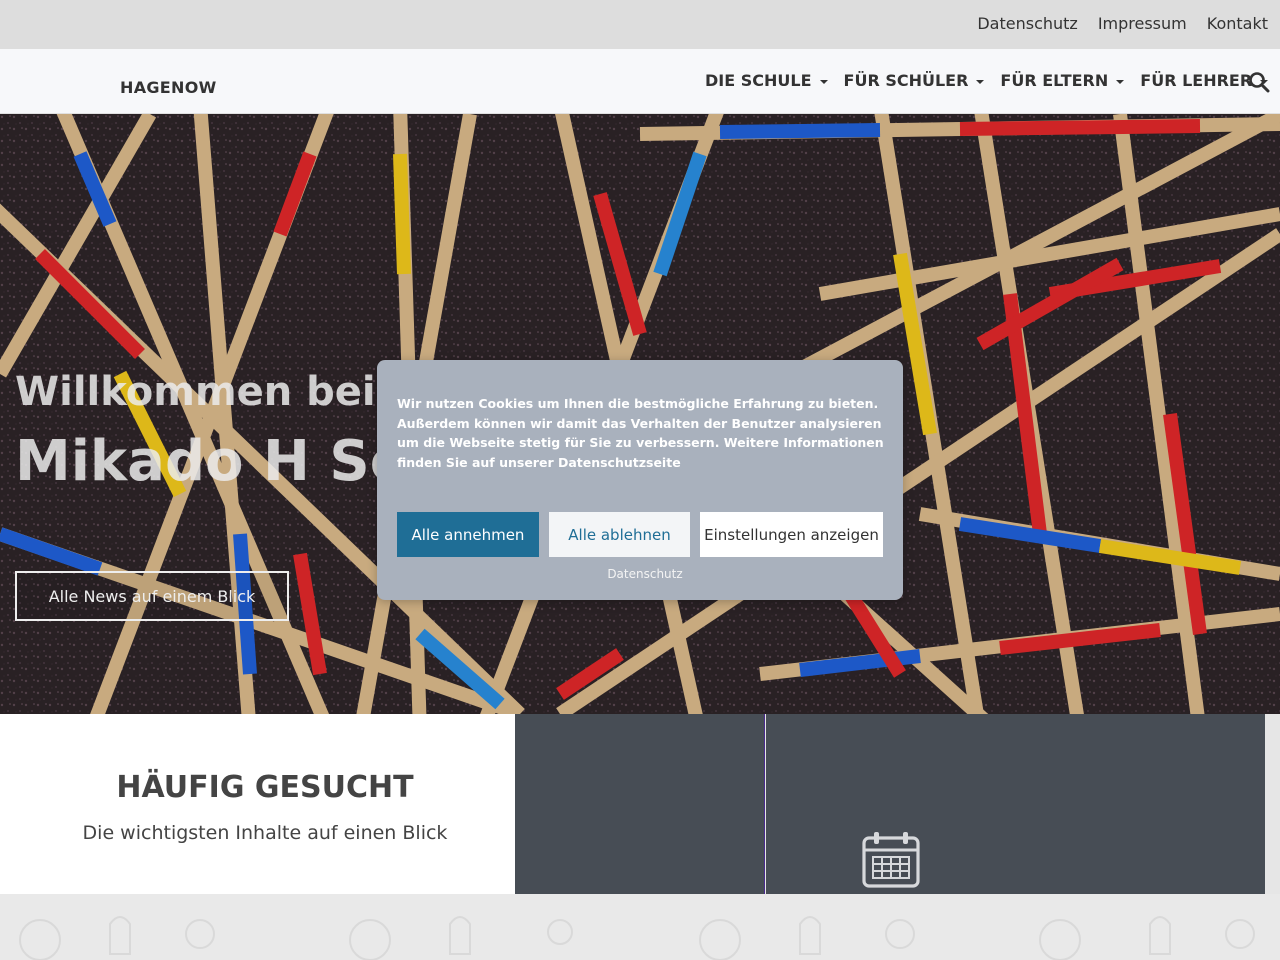 The width and height of the screenshot is (1280, 960). Describe the element at coordinates (640, 24) in the screenshot. I see `top-bar: Datenschutz Impressum Kontakt` at that location.